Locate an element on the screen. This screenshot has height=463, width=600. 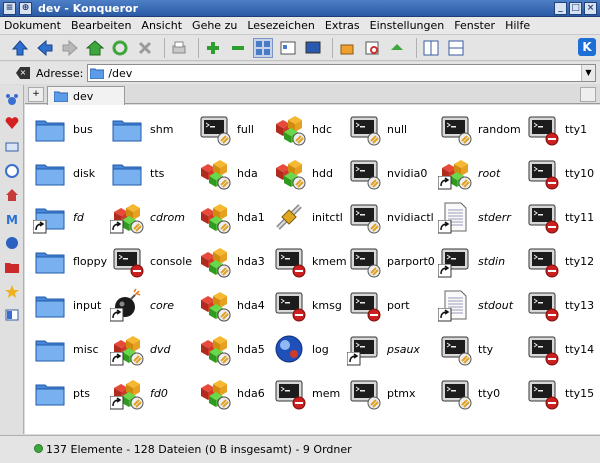
share-icon is located at coordinates (397, 48).